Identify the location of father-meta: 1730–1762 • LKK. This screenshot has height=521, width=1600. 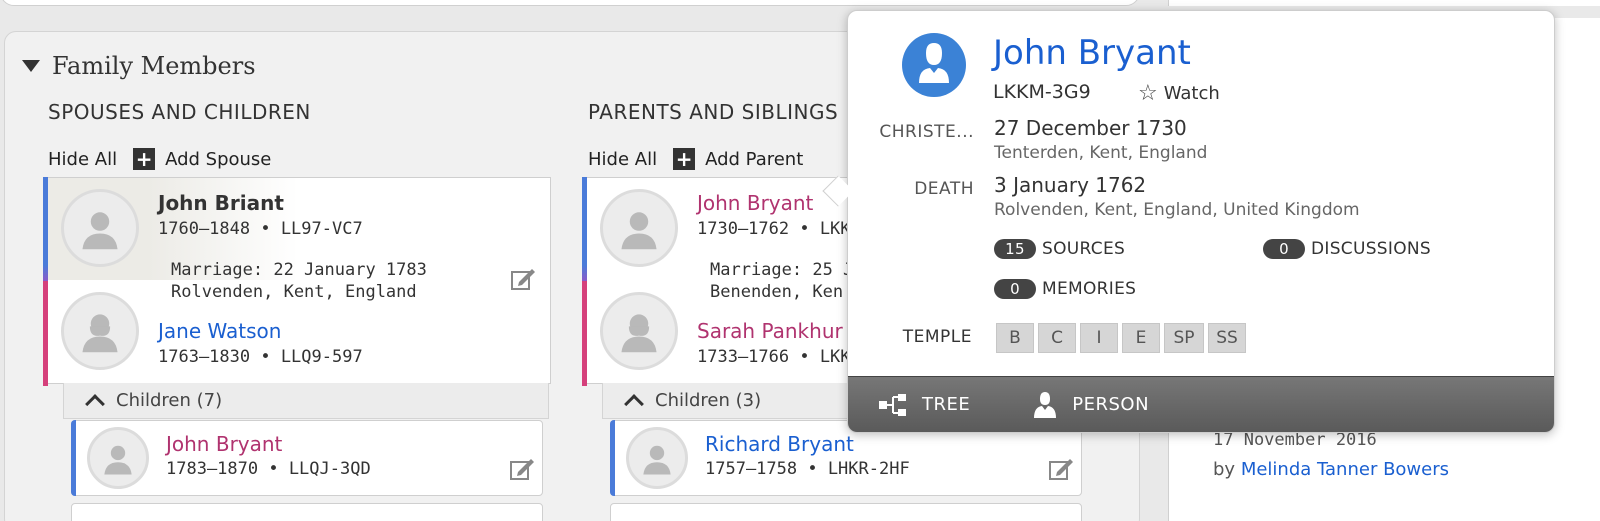
(774, 229).